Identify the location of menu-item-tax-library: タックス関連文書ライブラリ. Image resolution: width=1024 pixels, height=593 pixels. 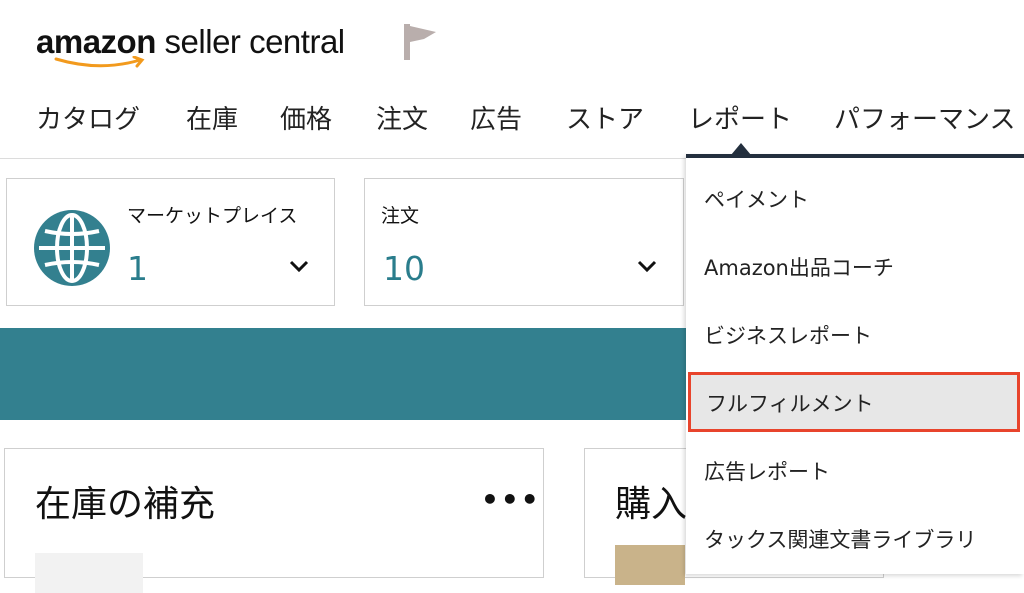
(855, 538).